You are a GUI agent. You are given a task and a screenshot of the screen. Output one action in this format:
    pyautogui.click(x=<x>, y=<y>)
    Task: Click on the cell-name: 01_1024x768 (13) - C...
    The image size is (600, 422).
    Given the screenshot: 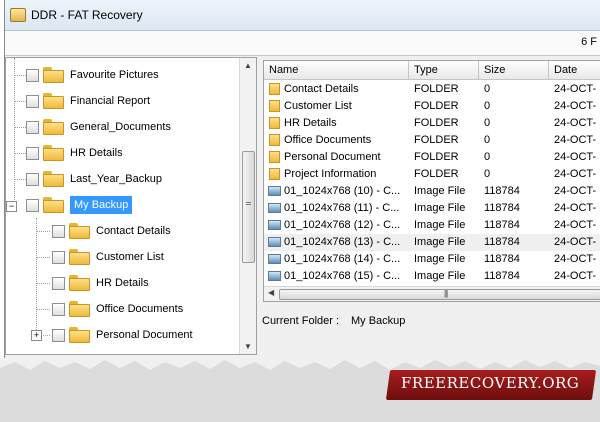 What is the action you would take?
    pyautogui.click(x=342, y=242)
    